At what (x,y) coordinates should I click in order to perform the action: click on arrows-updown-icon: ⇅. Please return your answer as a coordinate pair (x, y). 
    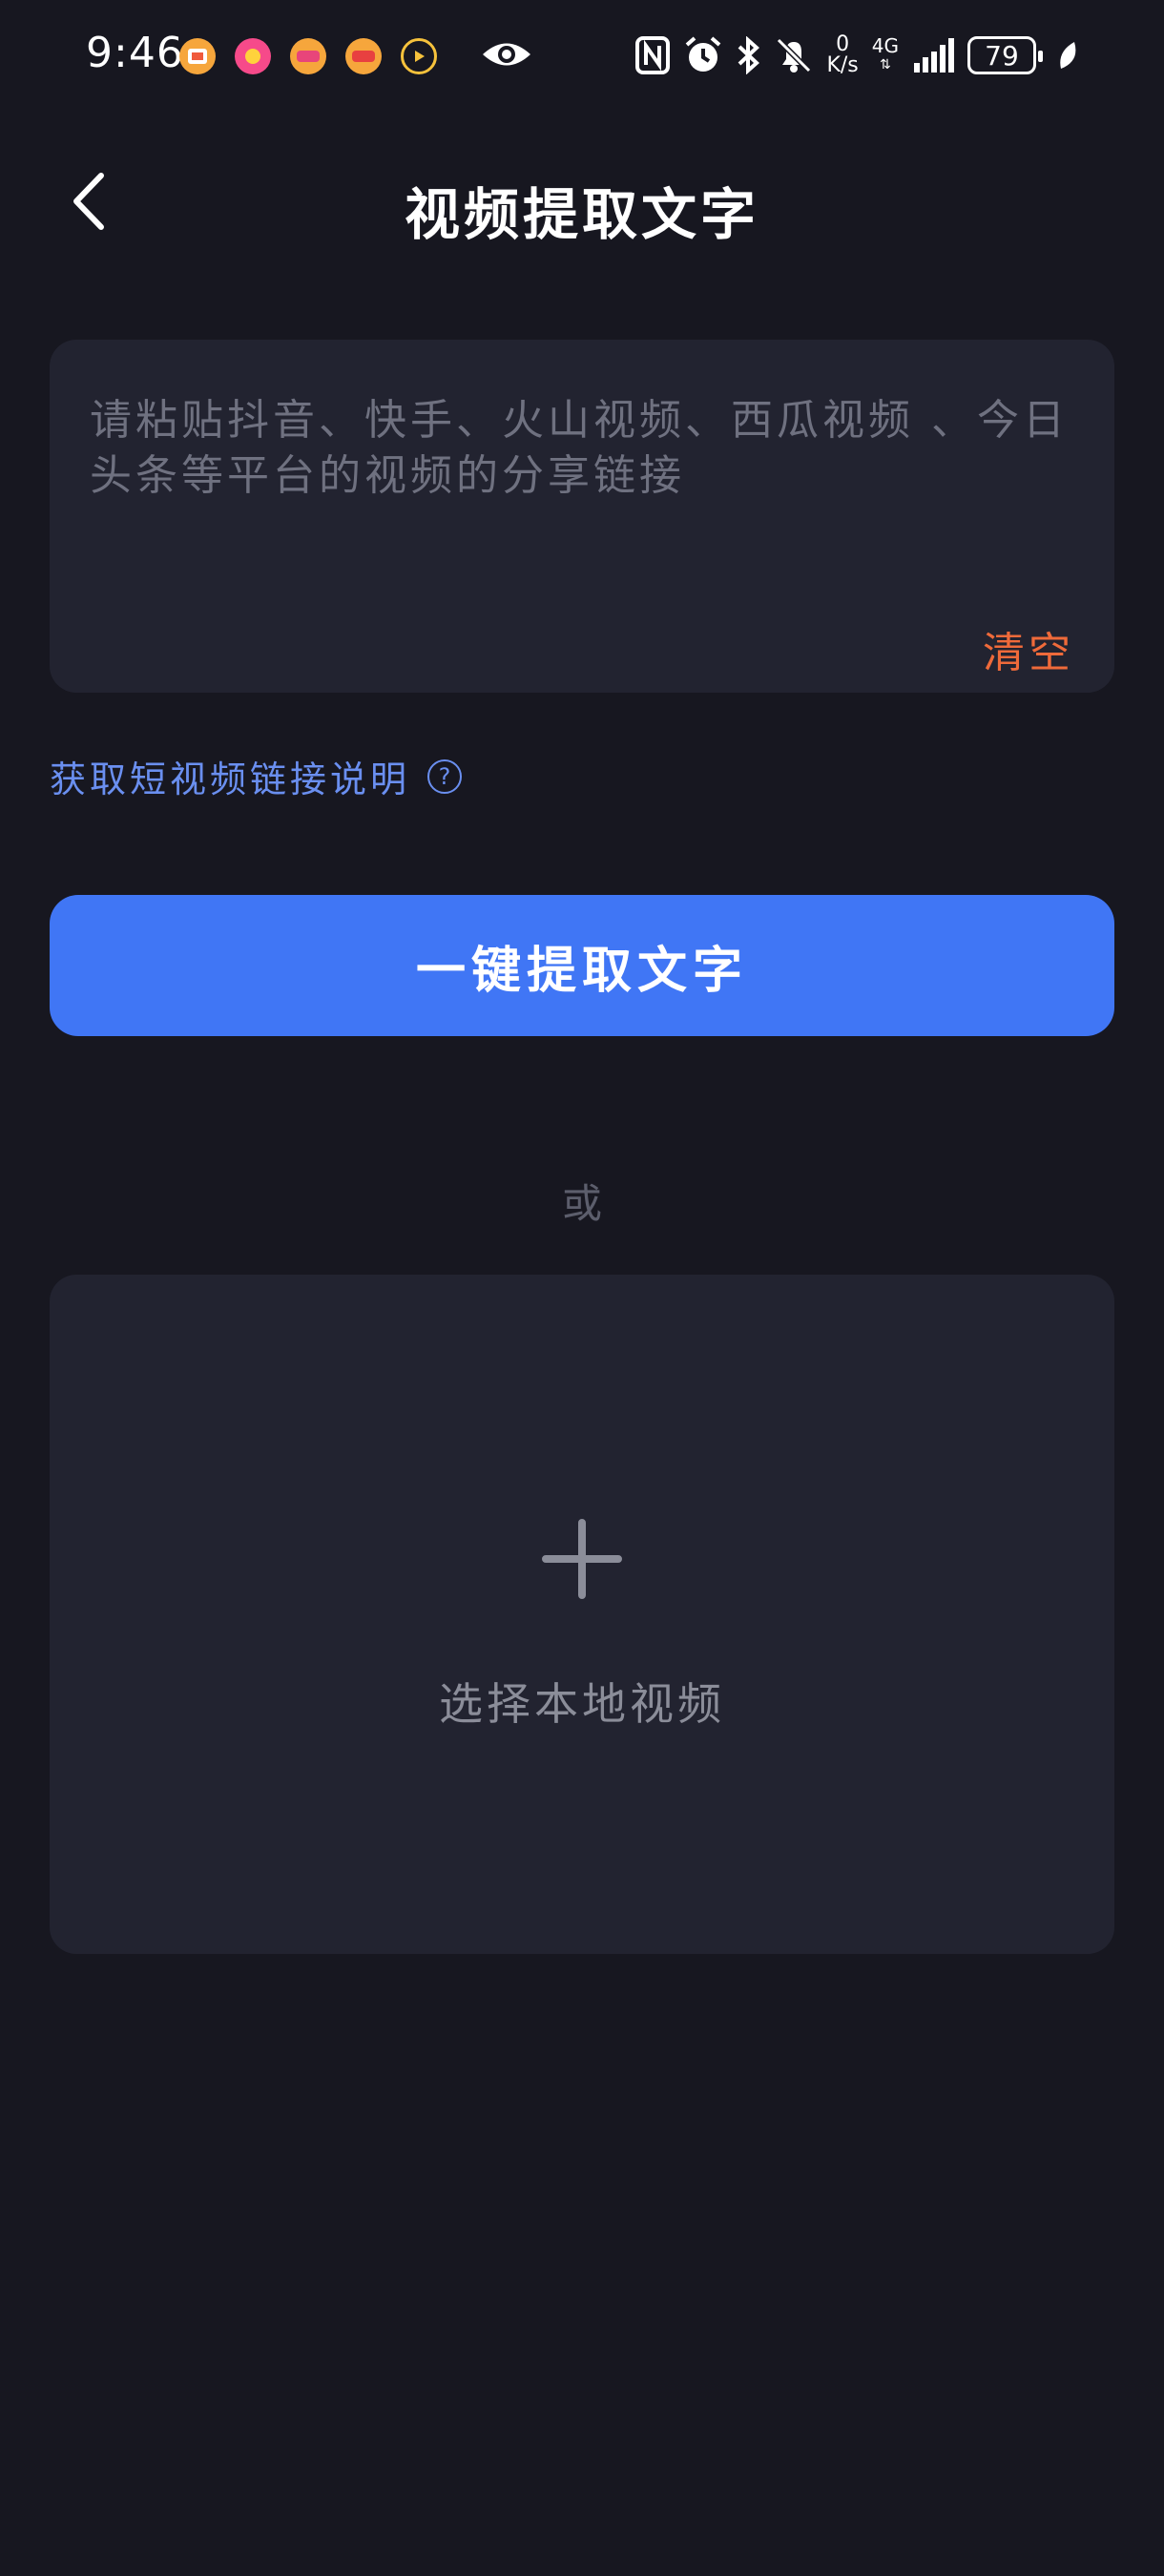
    Looking at the image, I should click on (885, 65).